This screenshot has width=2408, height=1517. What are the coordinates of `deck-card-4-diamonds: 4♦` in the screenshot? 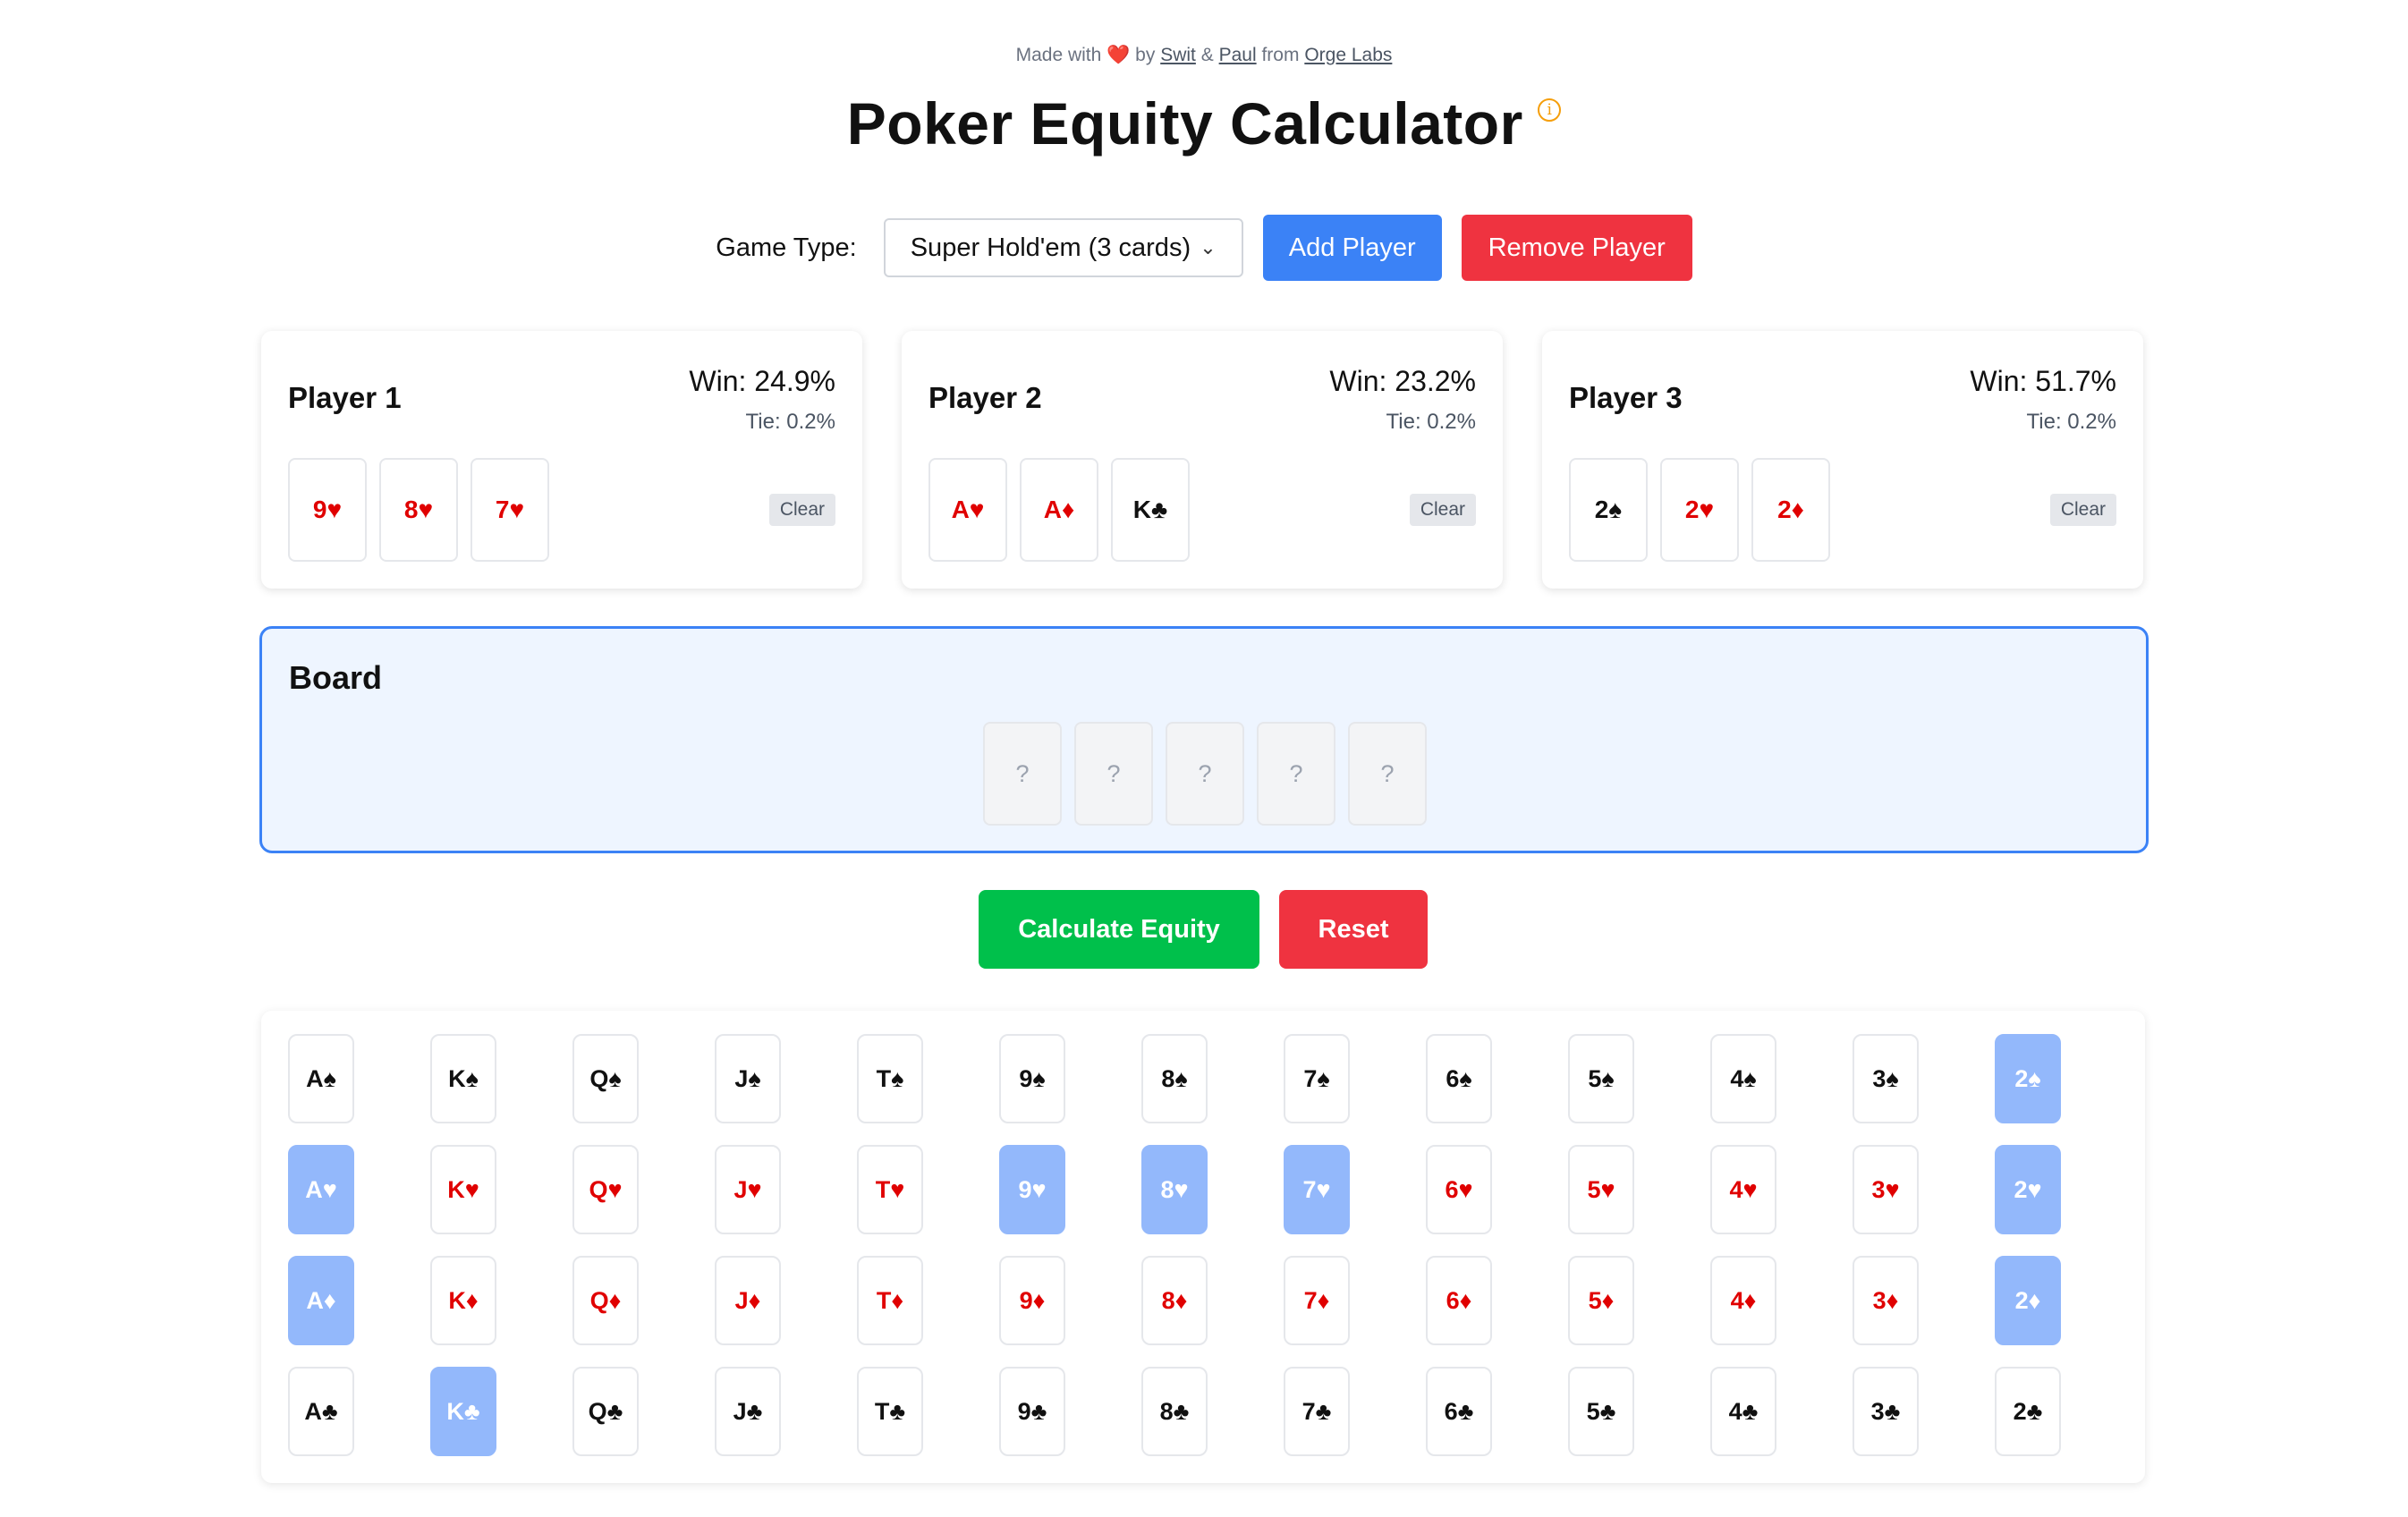 It's located at (1743, 1300).